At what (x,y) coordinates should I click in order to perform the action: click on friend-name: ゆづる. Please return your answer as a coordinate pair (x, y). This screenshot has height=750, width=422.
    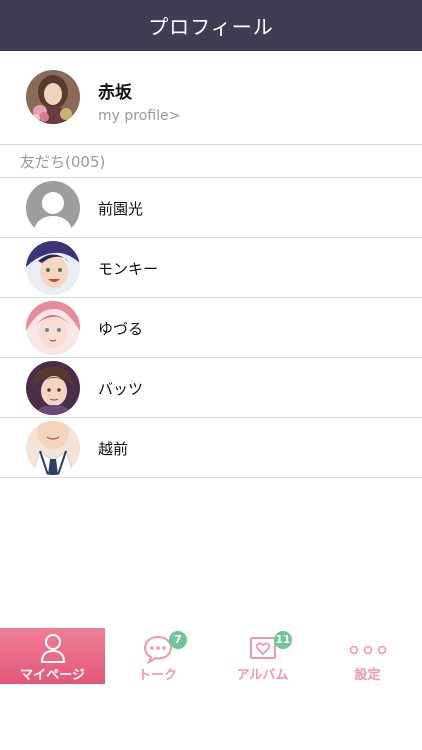
    Looking at the image, I should click on (121, 329).